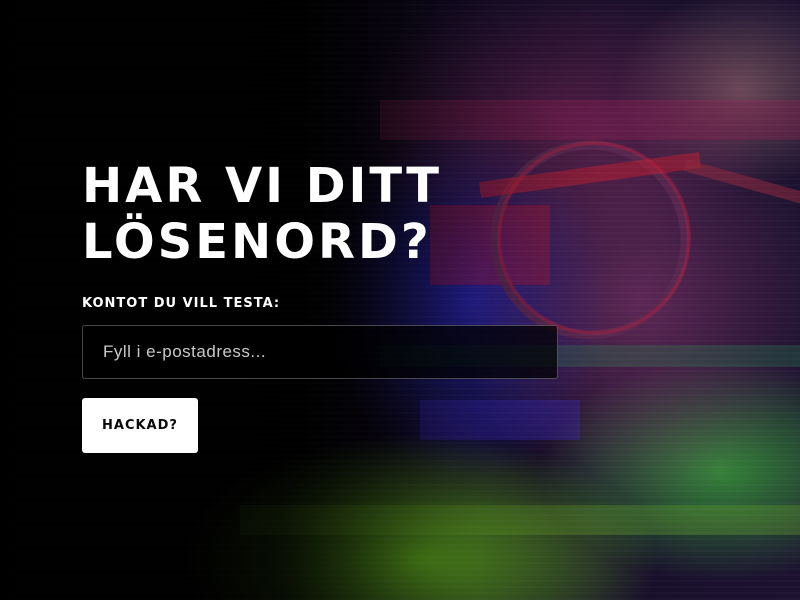  I want to click on hacked-check-button: HACKAD?, so click(140, 425).